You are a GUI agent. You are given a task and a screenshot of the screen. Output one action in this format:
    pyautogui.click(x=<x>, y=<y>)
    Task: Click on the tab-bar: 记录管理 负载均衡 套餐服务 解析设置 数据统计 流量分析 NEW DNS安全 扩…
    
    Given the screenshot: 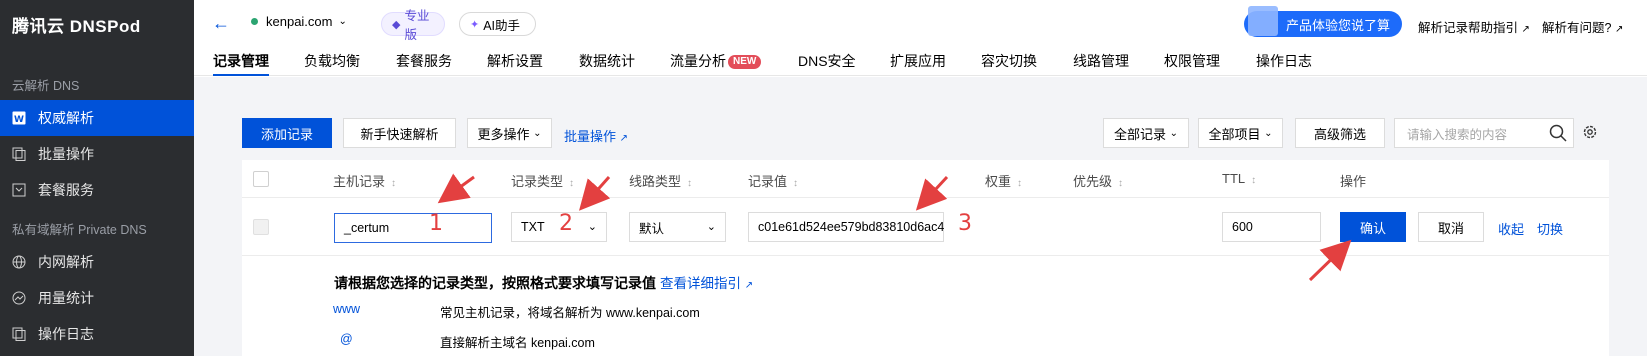 What is the action you would take?
    pyautogui.click(x=920, y=61)
    